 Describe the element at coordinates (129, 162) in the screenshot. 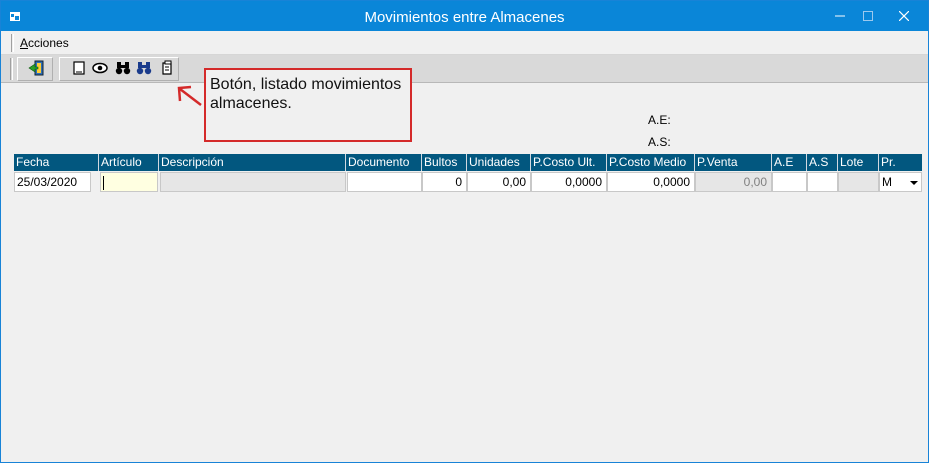

I see `col-articulo: Artículo` at that location.